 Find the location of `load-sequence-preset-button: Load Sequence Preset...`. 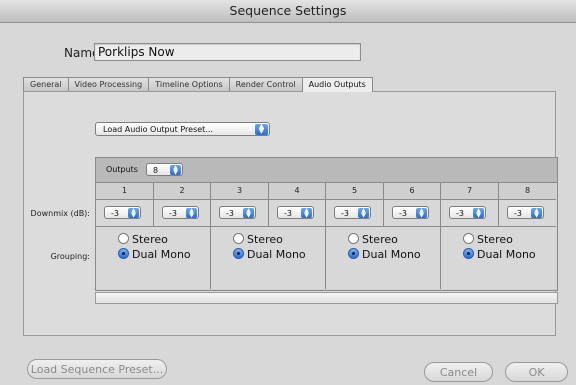

load-sequence-preset-button: Load Sequence Preset... is located at coordinates (97, 369).